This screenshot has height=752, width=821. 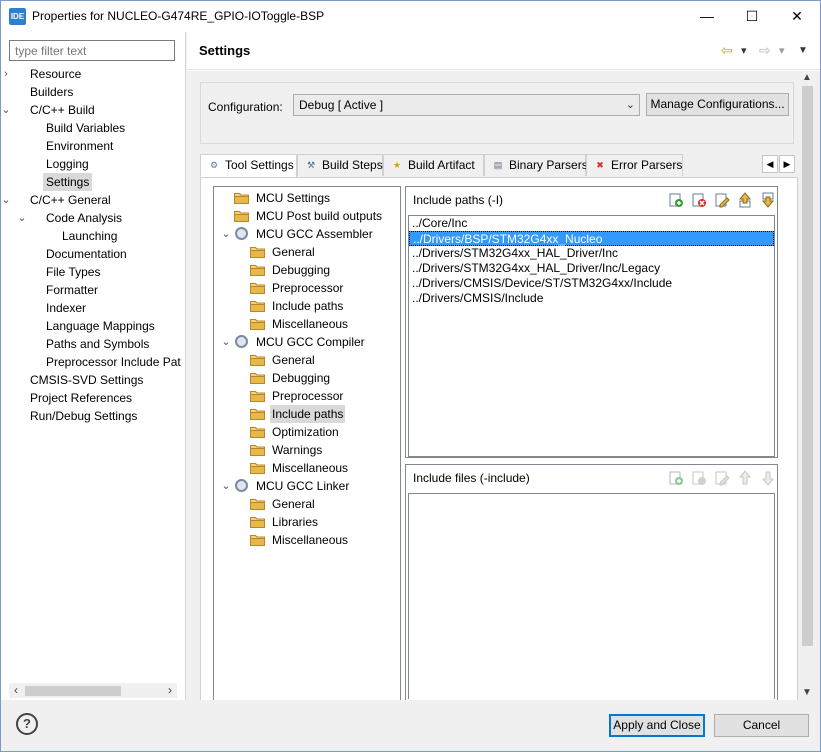 What do you see at coordinates (591, 253) in the screenshot?
I see `include-path-row: ../Drivers/STM32G4xx_HAL_Driver/Inc` at bounding box center [591, 253].